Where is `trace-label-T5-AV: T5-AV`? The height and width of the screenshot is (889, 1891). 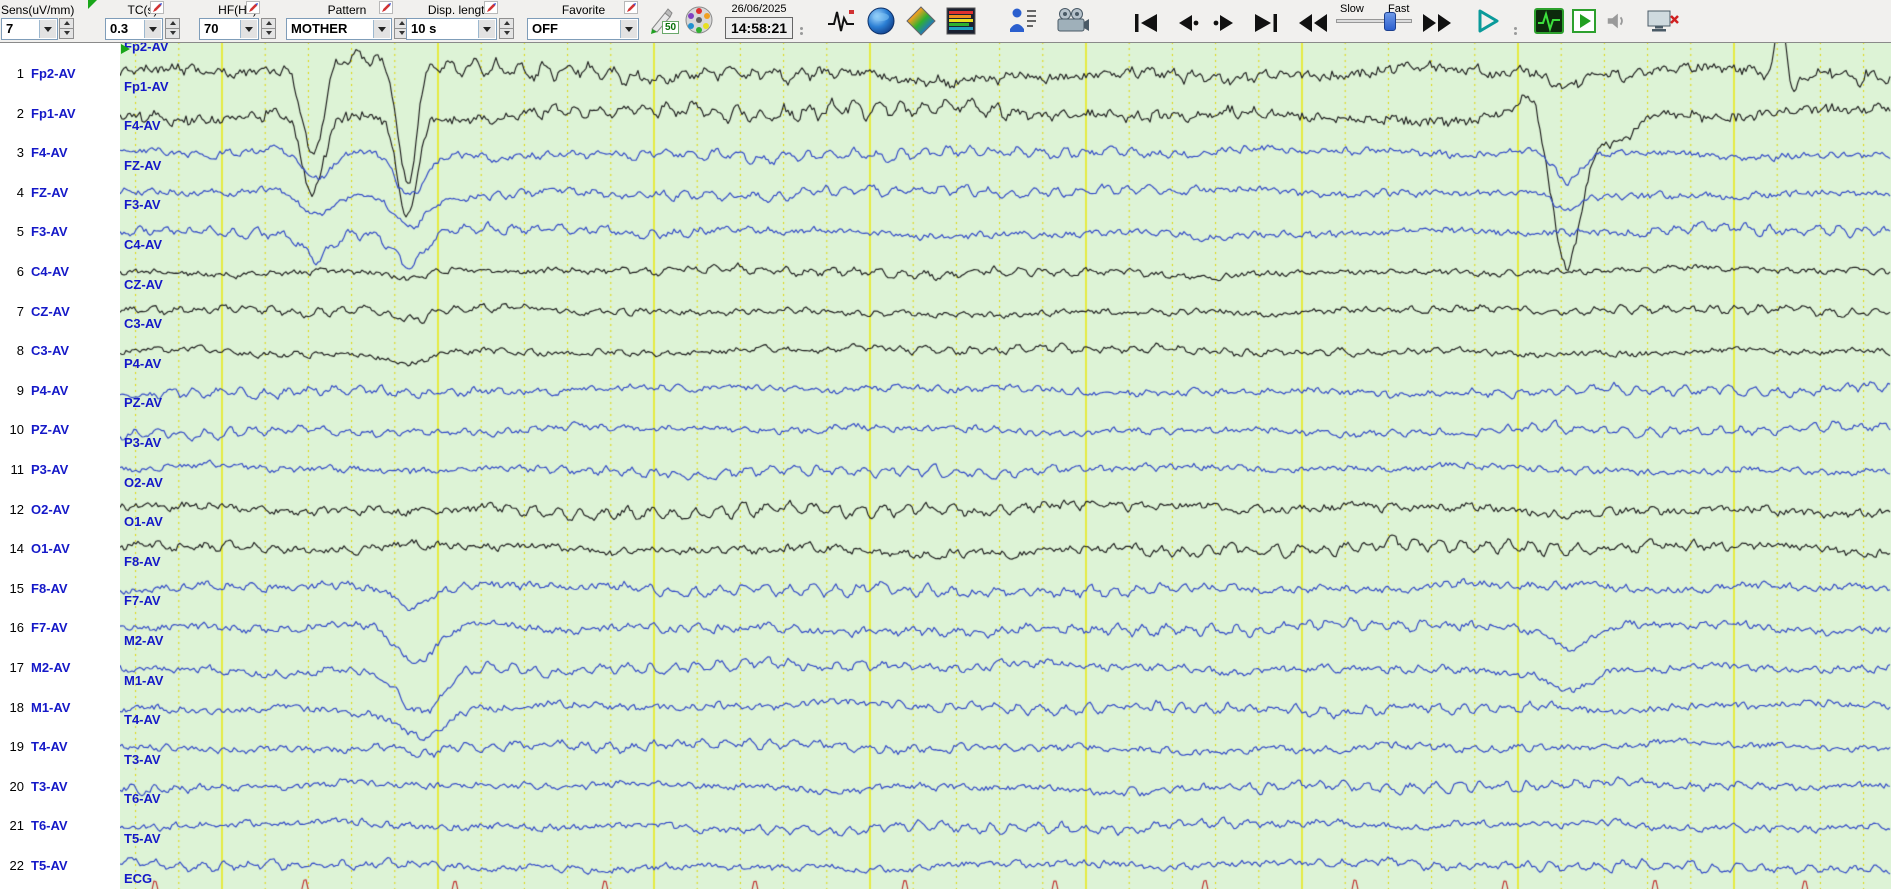
trace-label-T5-AV: T5-AV is located at coordinates (142, 838).